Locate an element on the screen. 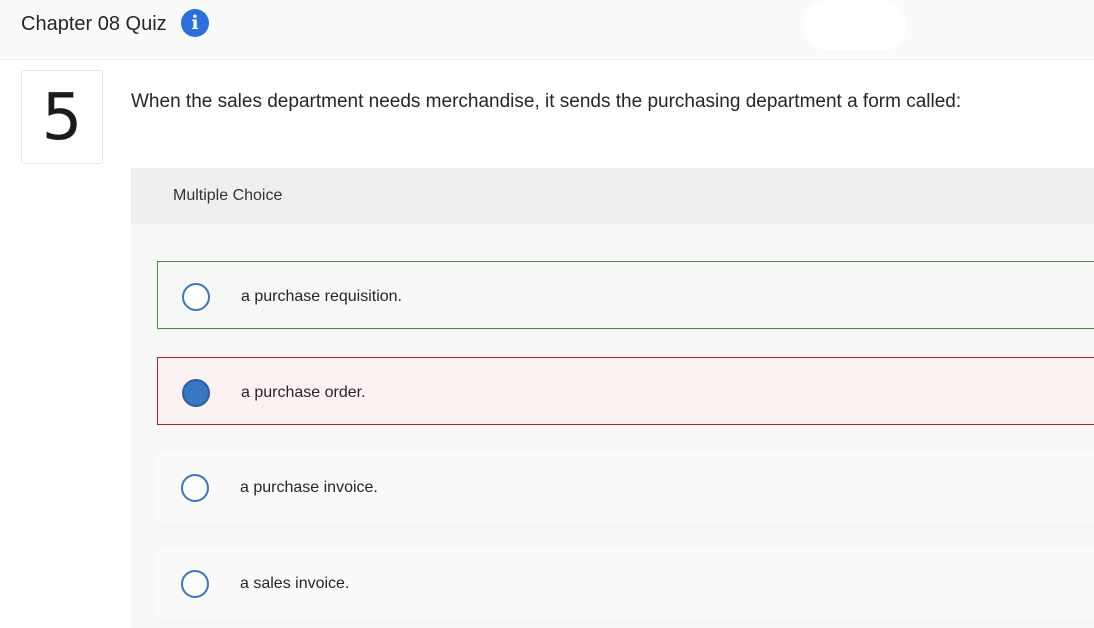  answer-option-label: a purchase order. is located at coordinates (303, 392).